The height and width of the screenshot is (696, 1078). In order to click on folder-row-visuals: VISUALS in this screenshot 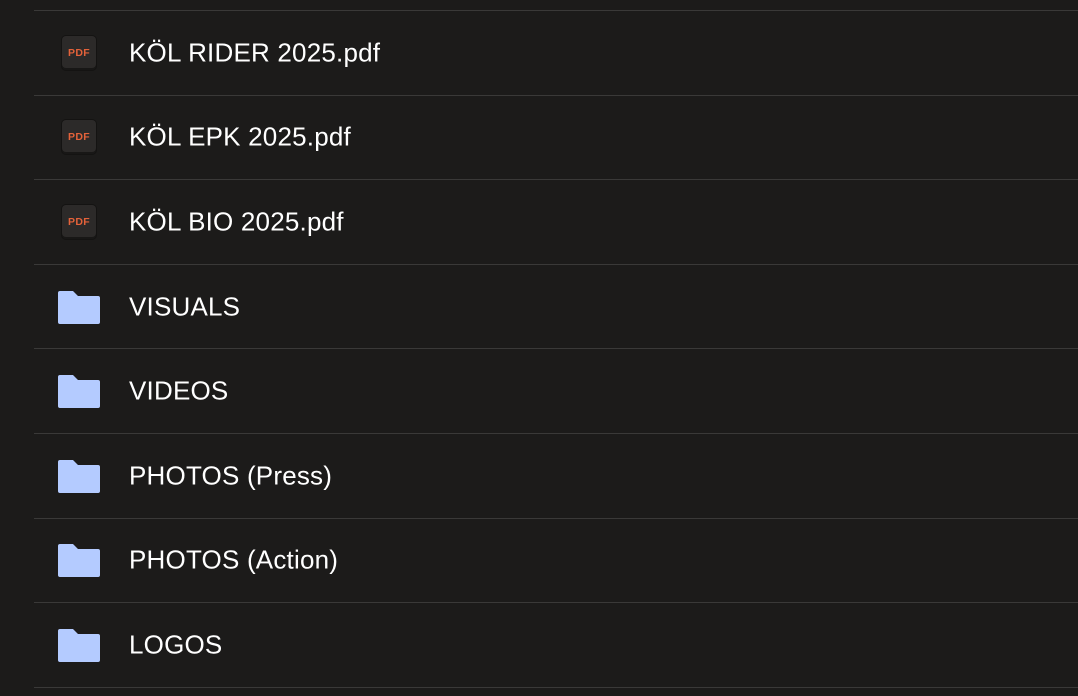, I will do `click(556, 307)`.